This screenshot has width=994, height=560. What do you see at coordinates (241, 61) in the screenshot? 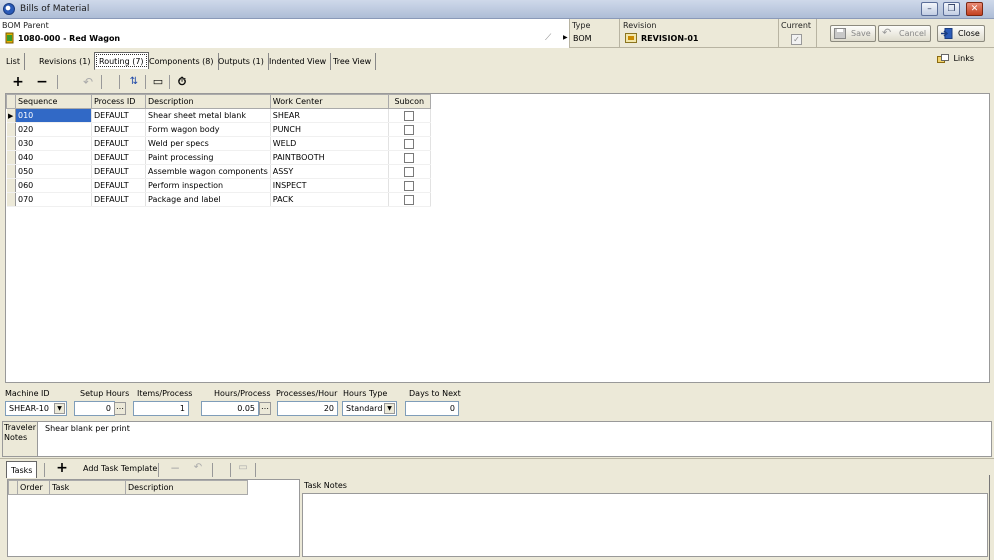
I see `tab-outputs: Outputs (1)` at bounding box center [241, 61].